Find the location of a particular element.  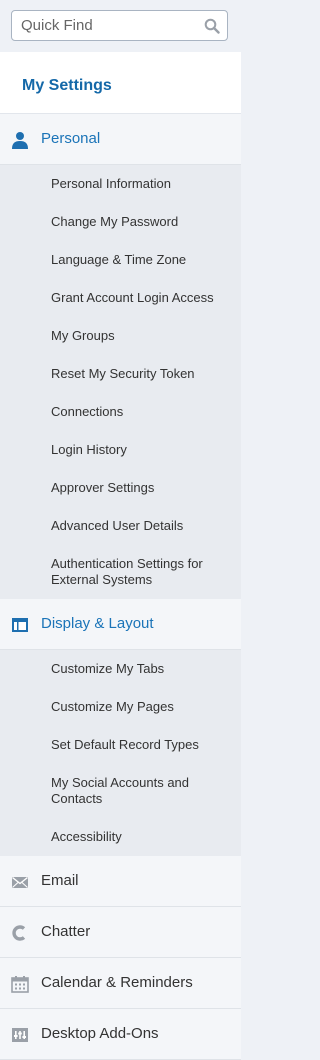

nav-advanced-user-details: Advanced User Details is located at coordinates (120, 526).